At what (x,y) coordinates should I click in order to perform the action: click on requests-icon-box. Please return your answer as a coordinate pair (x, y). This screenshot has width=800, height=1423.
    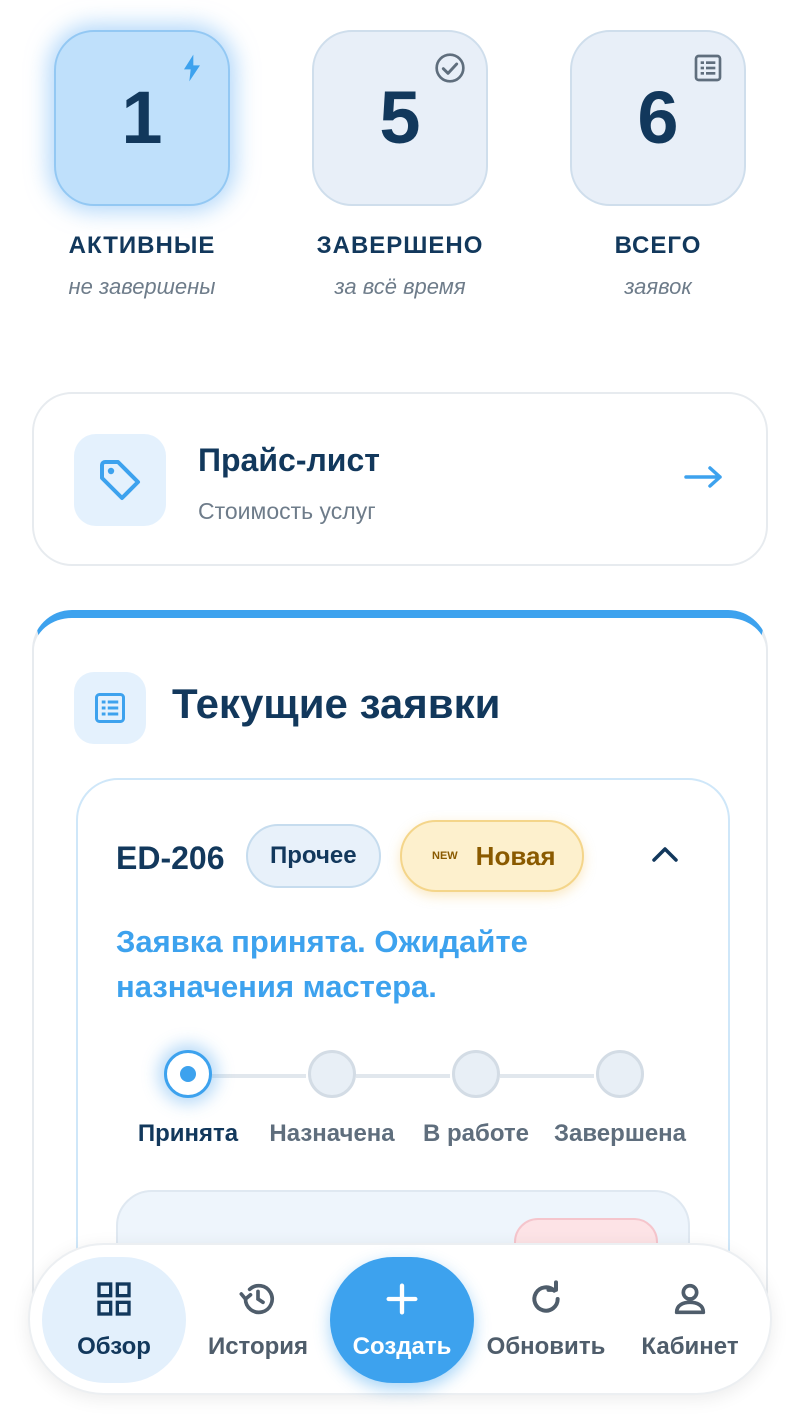
    Looking at the image, I should click on (110, 708).